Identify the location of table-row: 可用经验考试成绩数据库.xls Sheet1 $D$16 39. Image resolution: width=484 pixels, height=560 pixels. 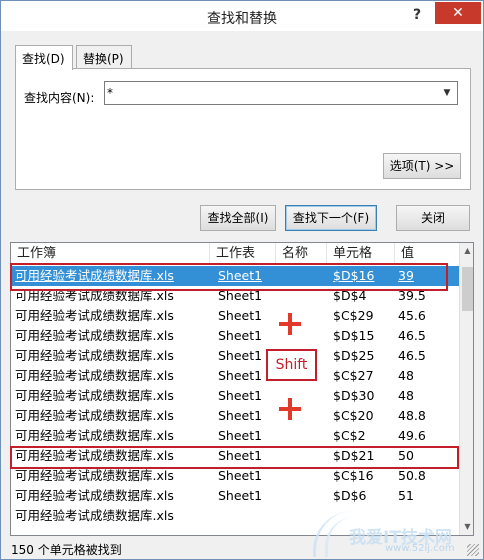
(236, 276).